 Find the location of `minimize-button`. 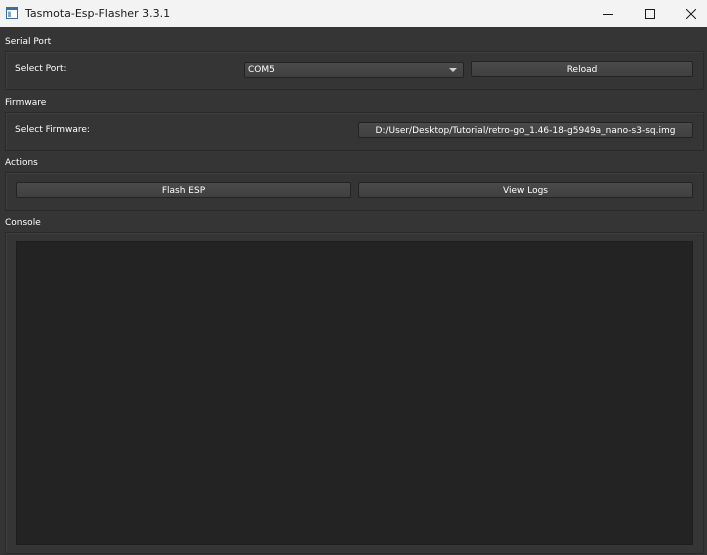

minimize-button is located at coordinates (608, 13).